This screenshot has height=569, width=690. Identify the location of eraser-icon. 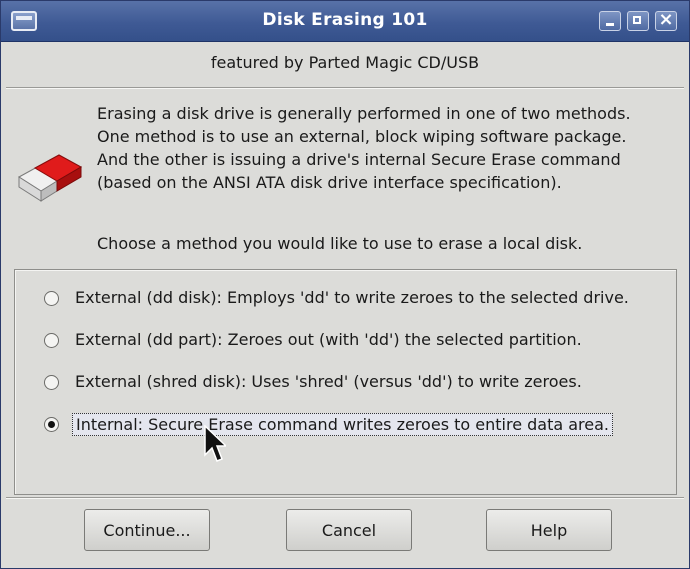
(50, 178).